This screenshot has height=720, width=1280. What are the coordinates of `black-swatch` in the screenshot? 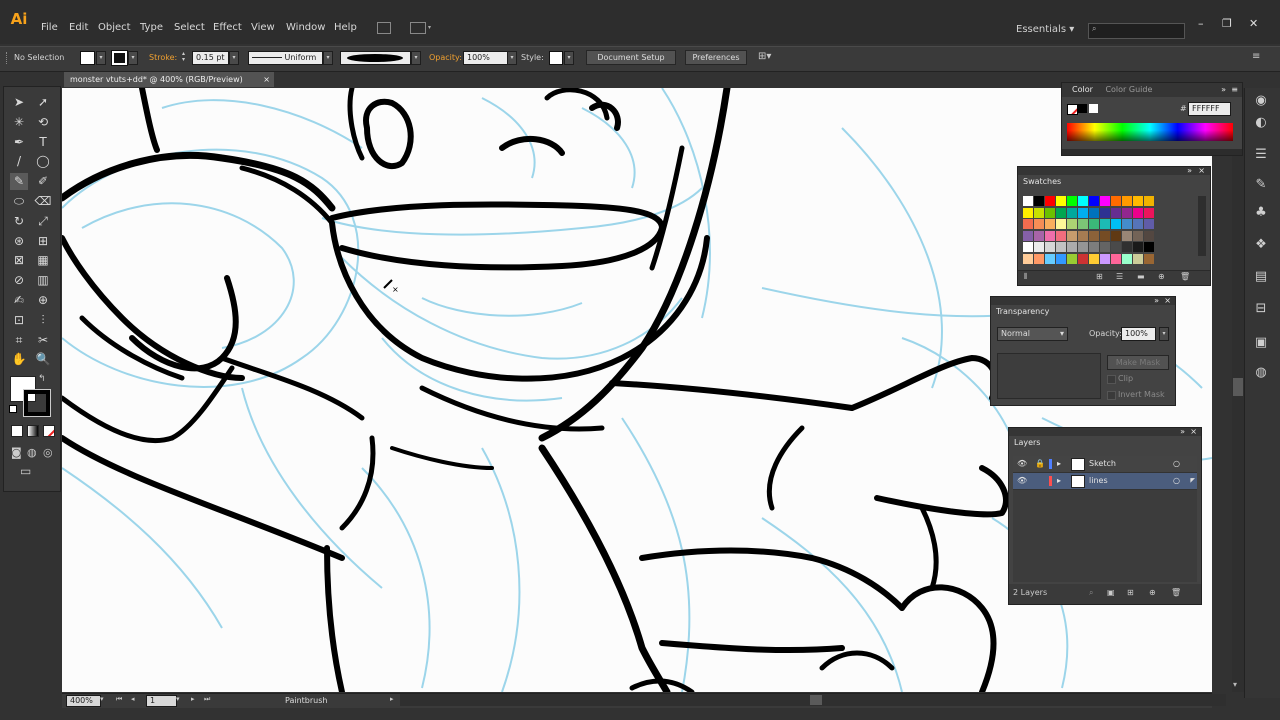 It's located at (1082, 108).